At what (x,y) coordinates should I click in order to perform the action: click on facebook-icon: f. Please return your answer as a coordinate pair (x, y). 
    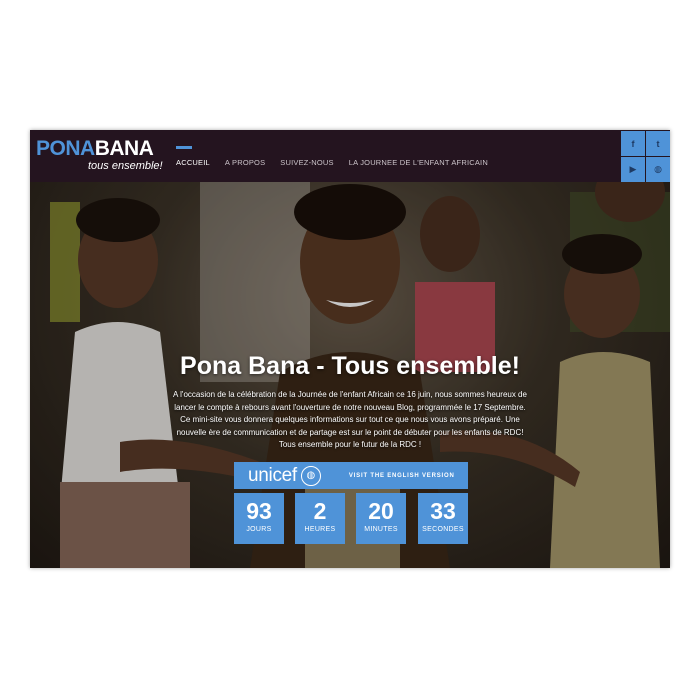
    Looking at the image, I should click on (633, 143).